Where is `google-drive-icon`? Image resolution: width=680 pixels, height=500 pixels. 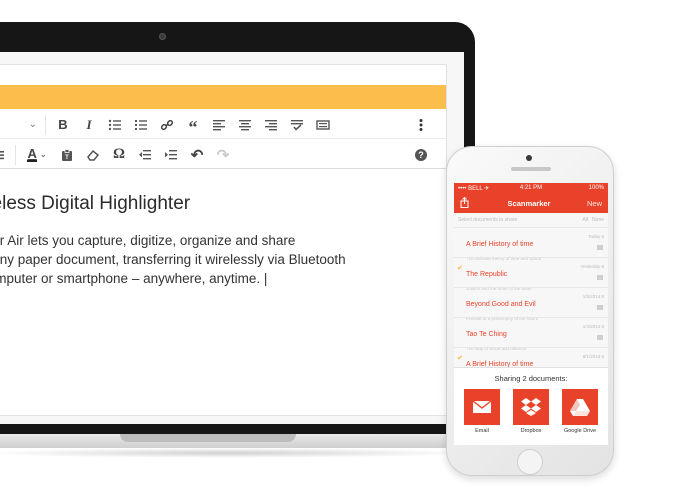
google-drive-icon is located at coordinates (580, 407).